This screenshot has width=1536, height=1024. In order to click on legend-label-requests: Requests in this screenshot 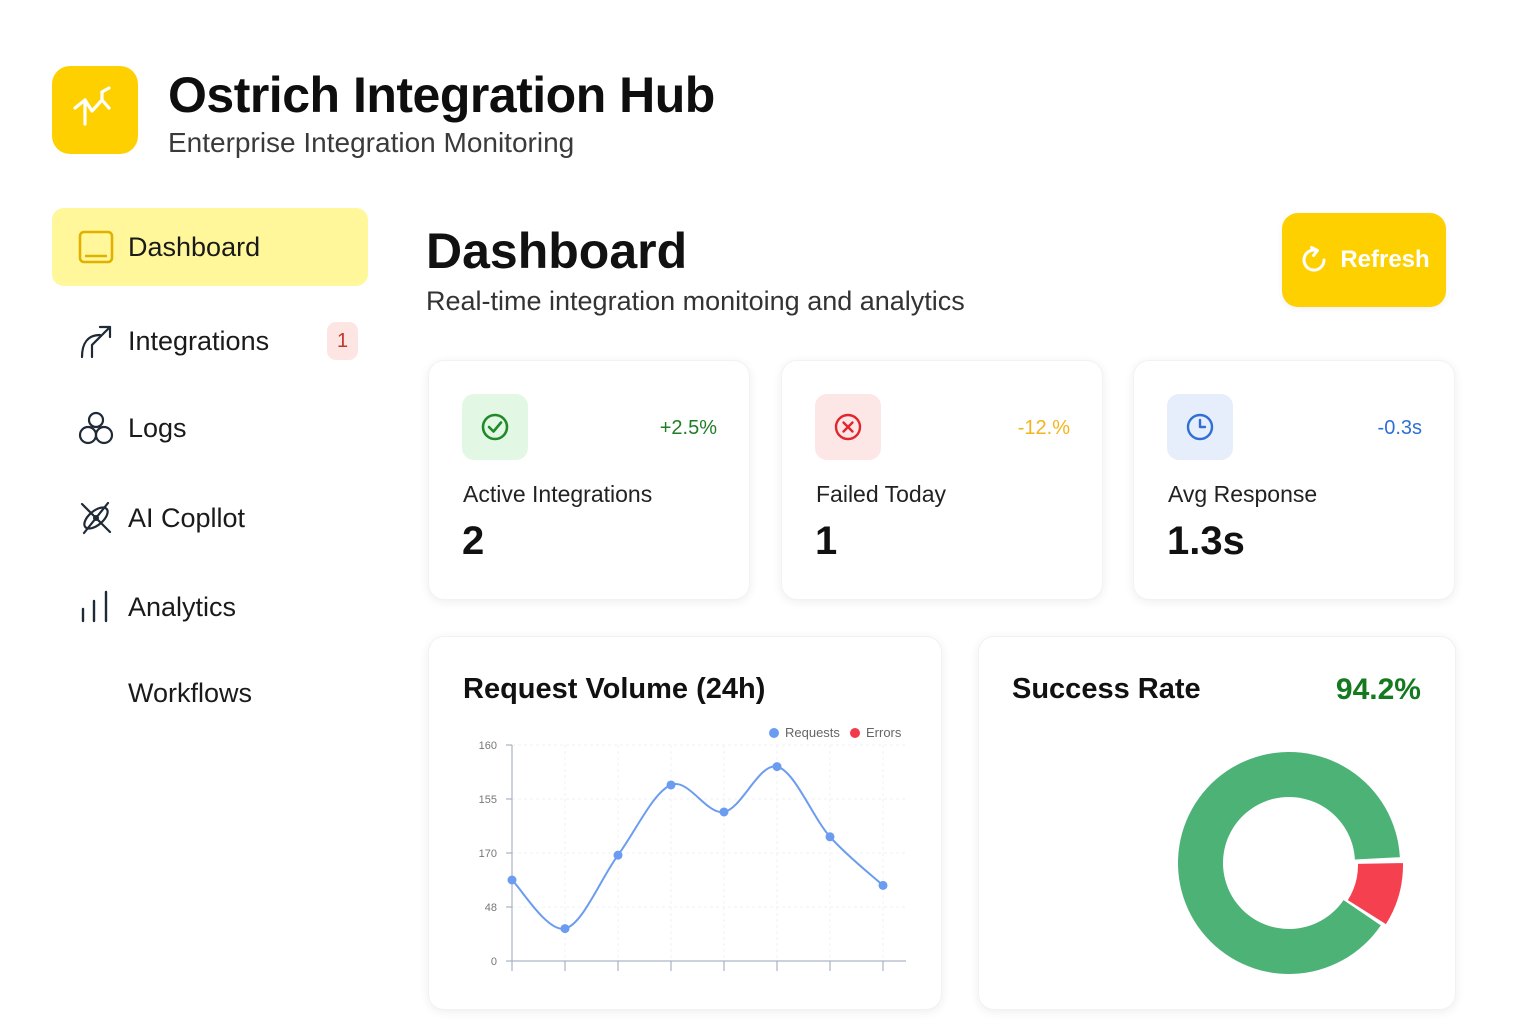, I will do `click(812, 732)`.